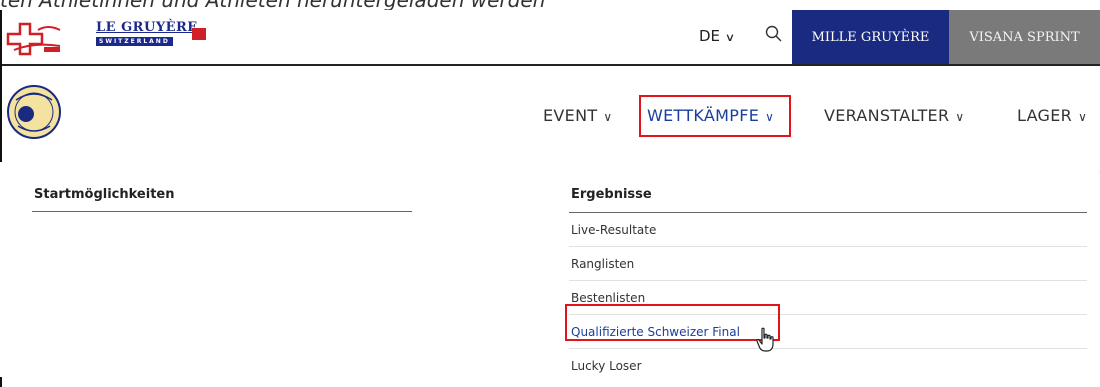  I want to click on language-selector: DE ∨, so click(717, 36).